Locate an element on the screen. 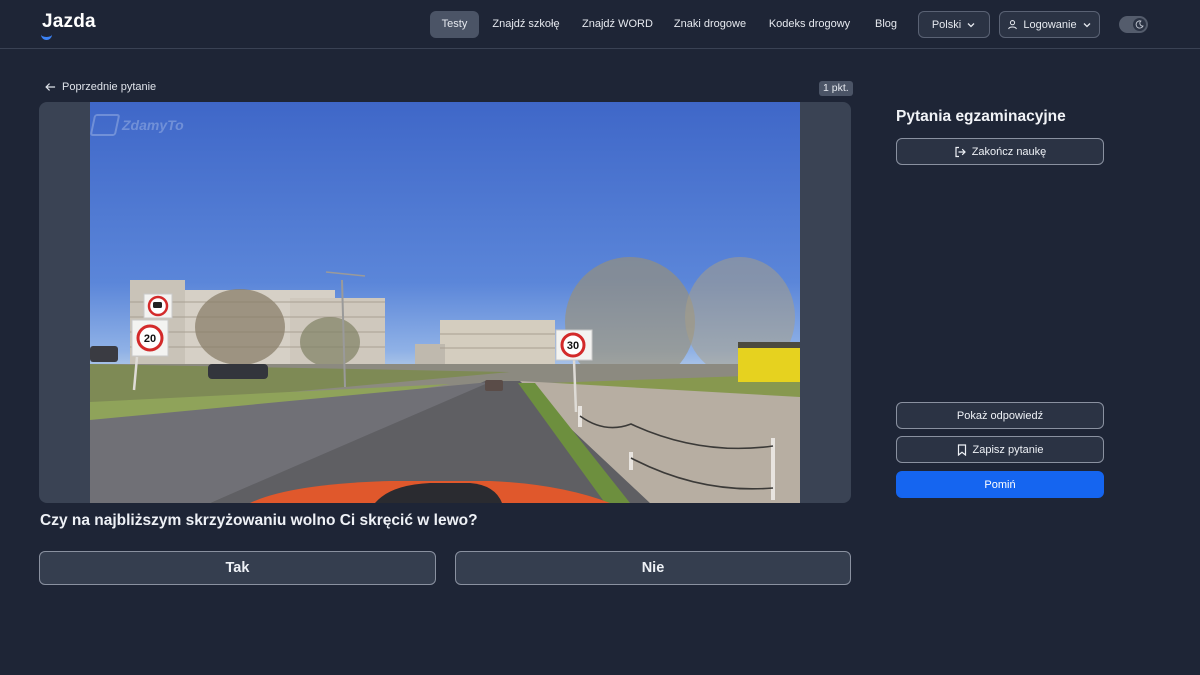  skip-button: Pomiń is located at coordinates (1000, 484).